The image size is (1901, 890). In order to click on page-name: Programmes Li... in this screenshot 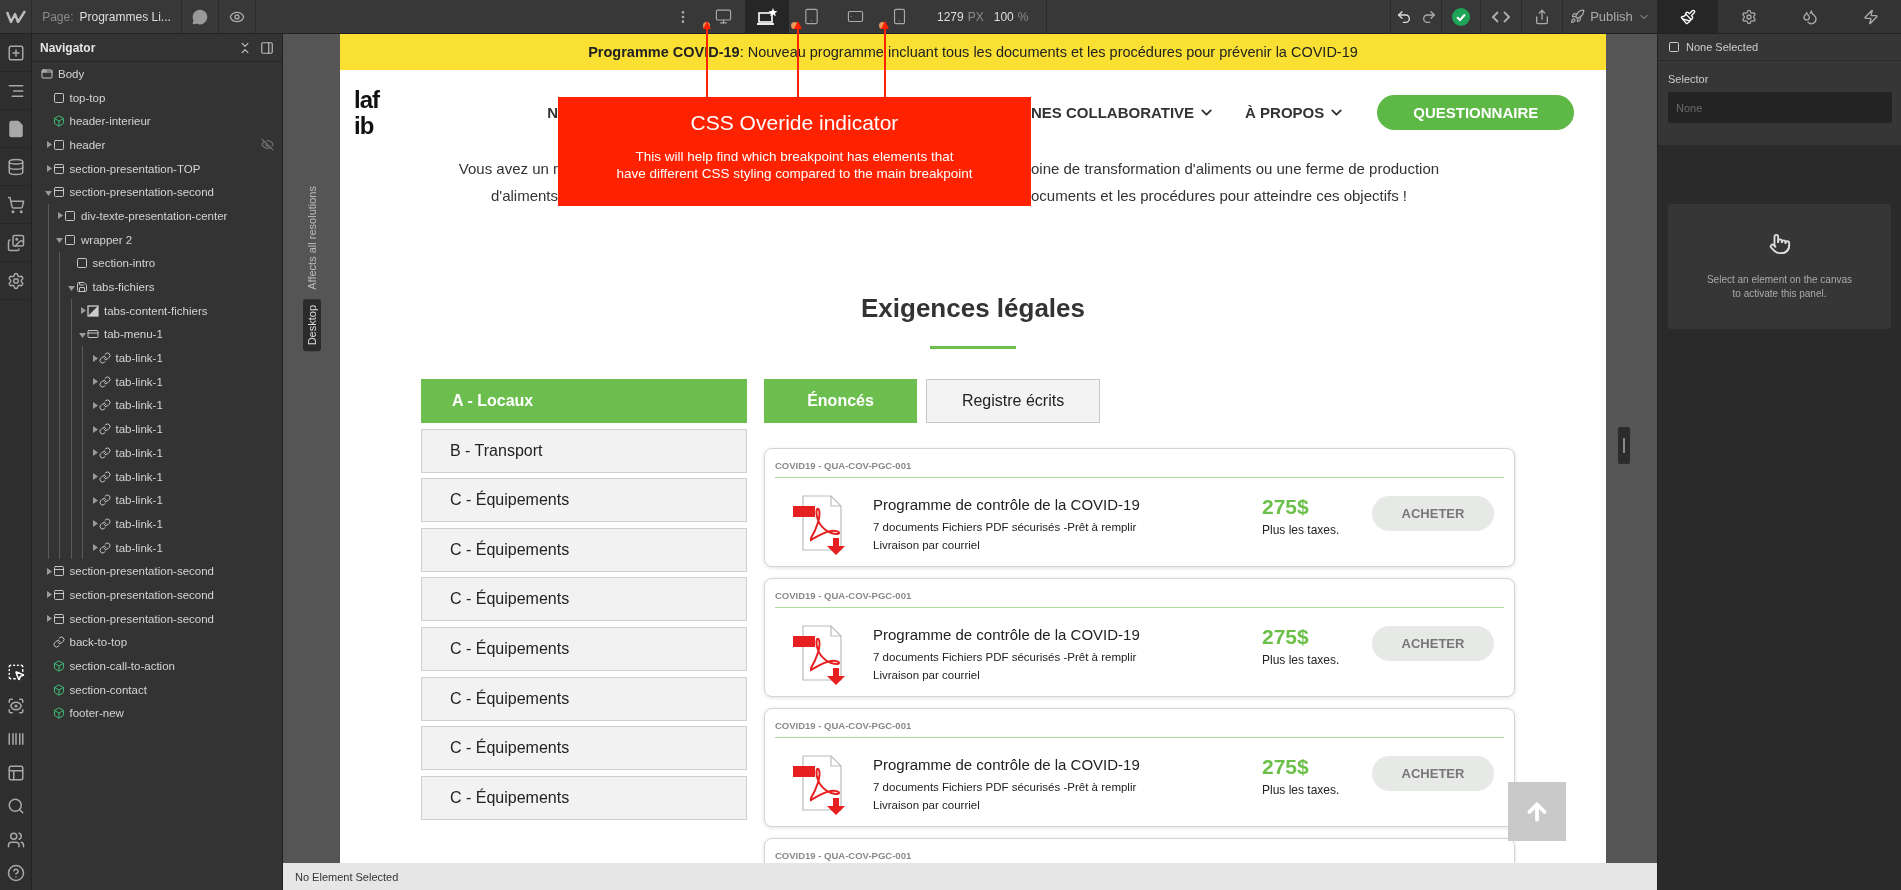, I will do `click(125, 16)`.